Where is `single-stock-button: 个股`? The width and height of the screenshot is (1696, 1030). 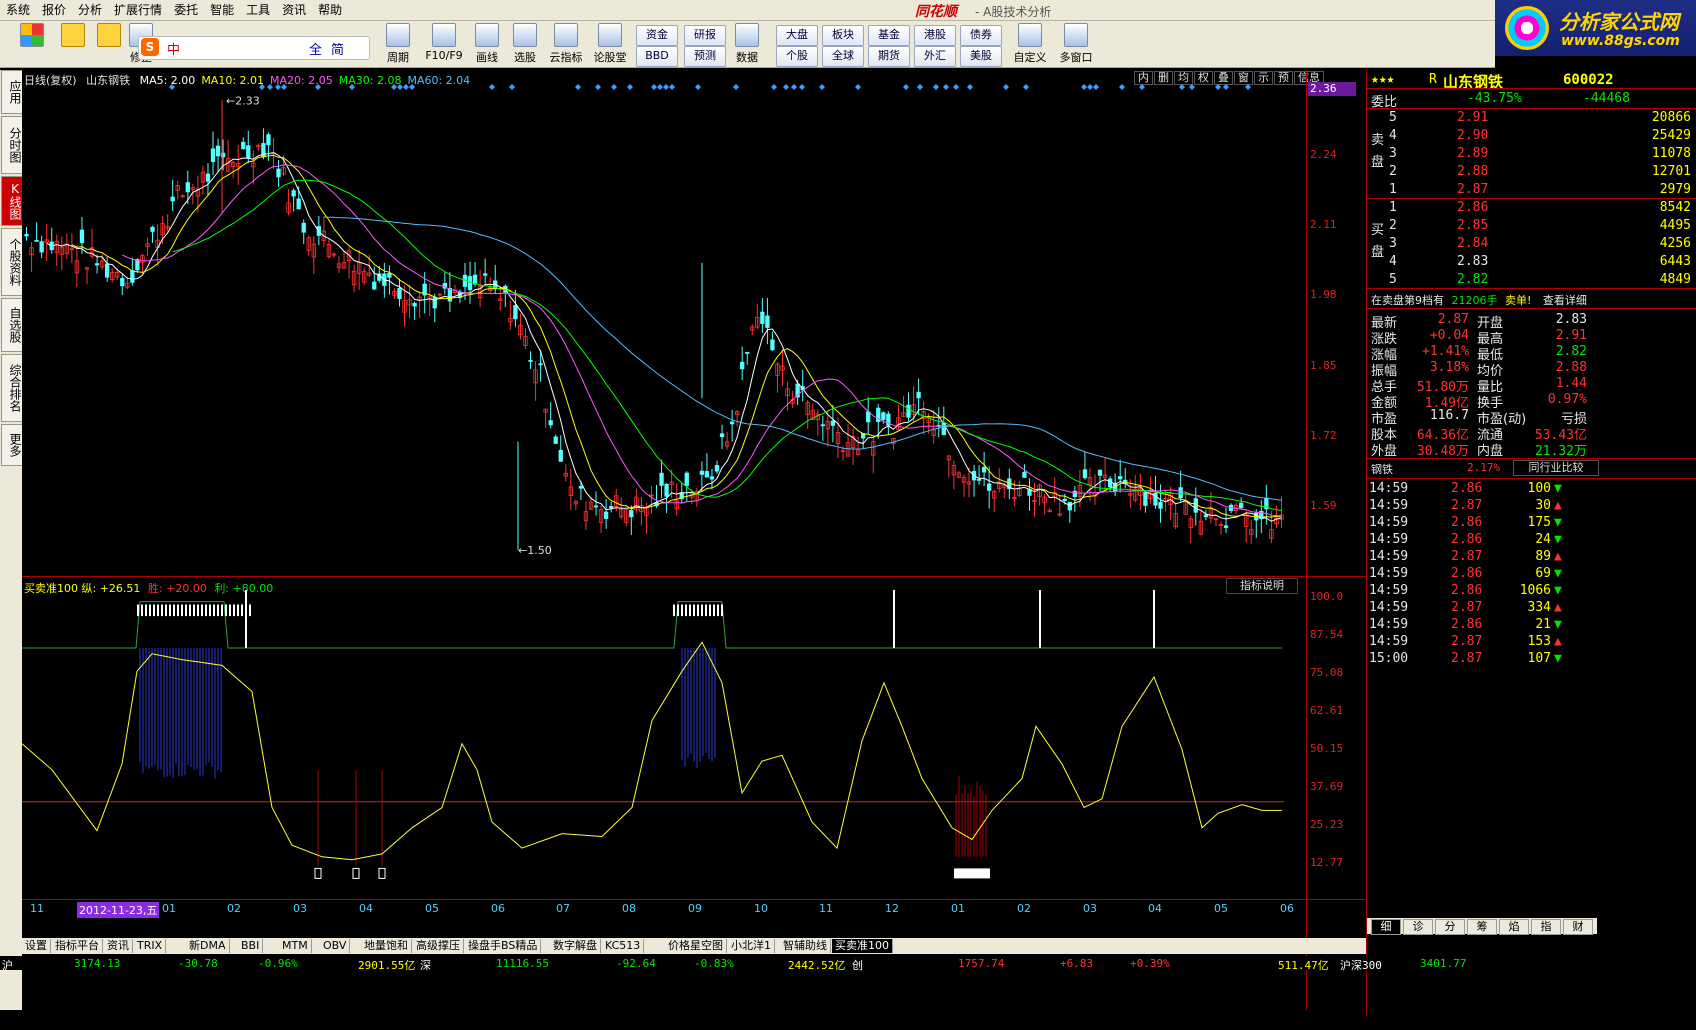 single-stock-button: 个股 is located at coordinates (797, 56).